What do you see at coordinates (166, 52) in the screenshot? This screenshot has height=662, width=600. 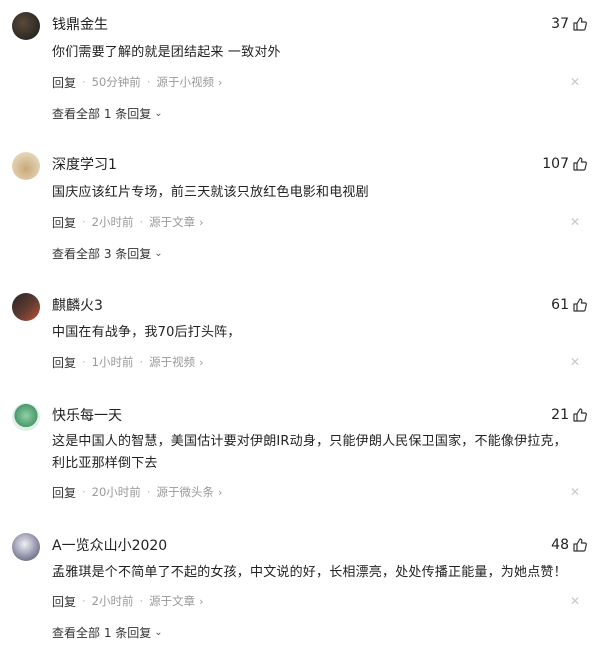 I see `comment-text: 你们需要了解的就是团结起来 一致对外` at bounding box center [166, 52].